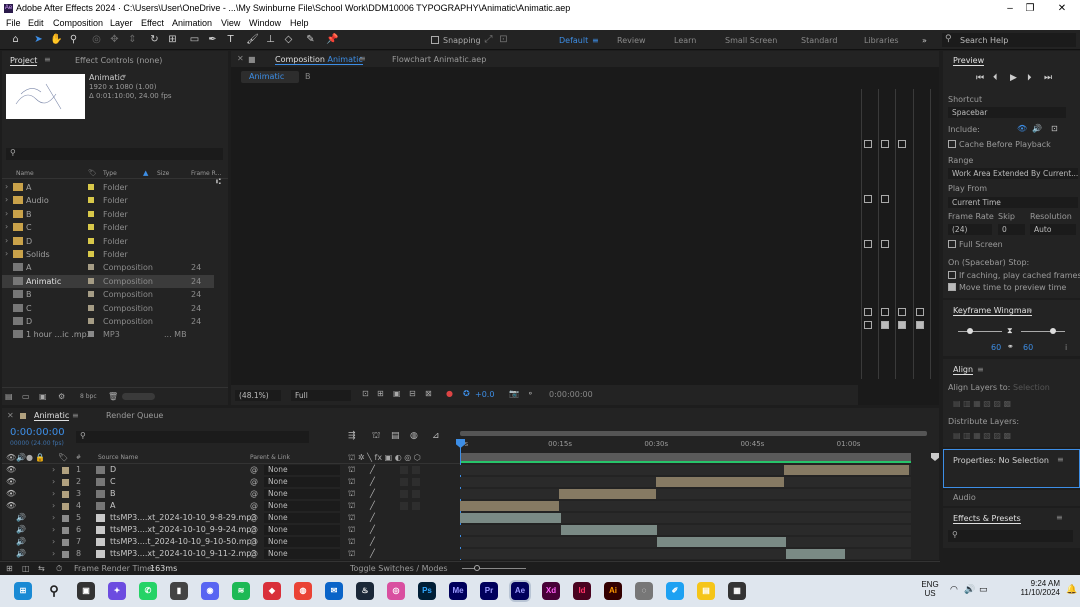 The height and width of the screenshot is (607, 1080). Describe the element at coordinates (706, 591) in the screenshot. I see `sticky-notes-icon: ▤` at that location.